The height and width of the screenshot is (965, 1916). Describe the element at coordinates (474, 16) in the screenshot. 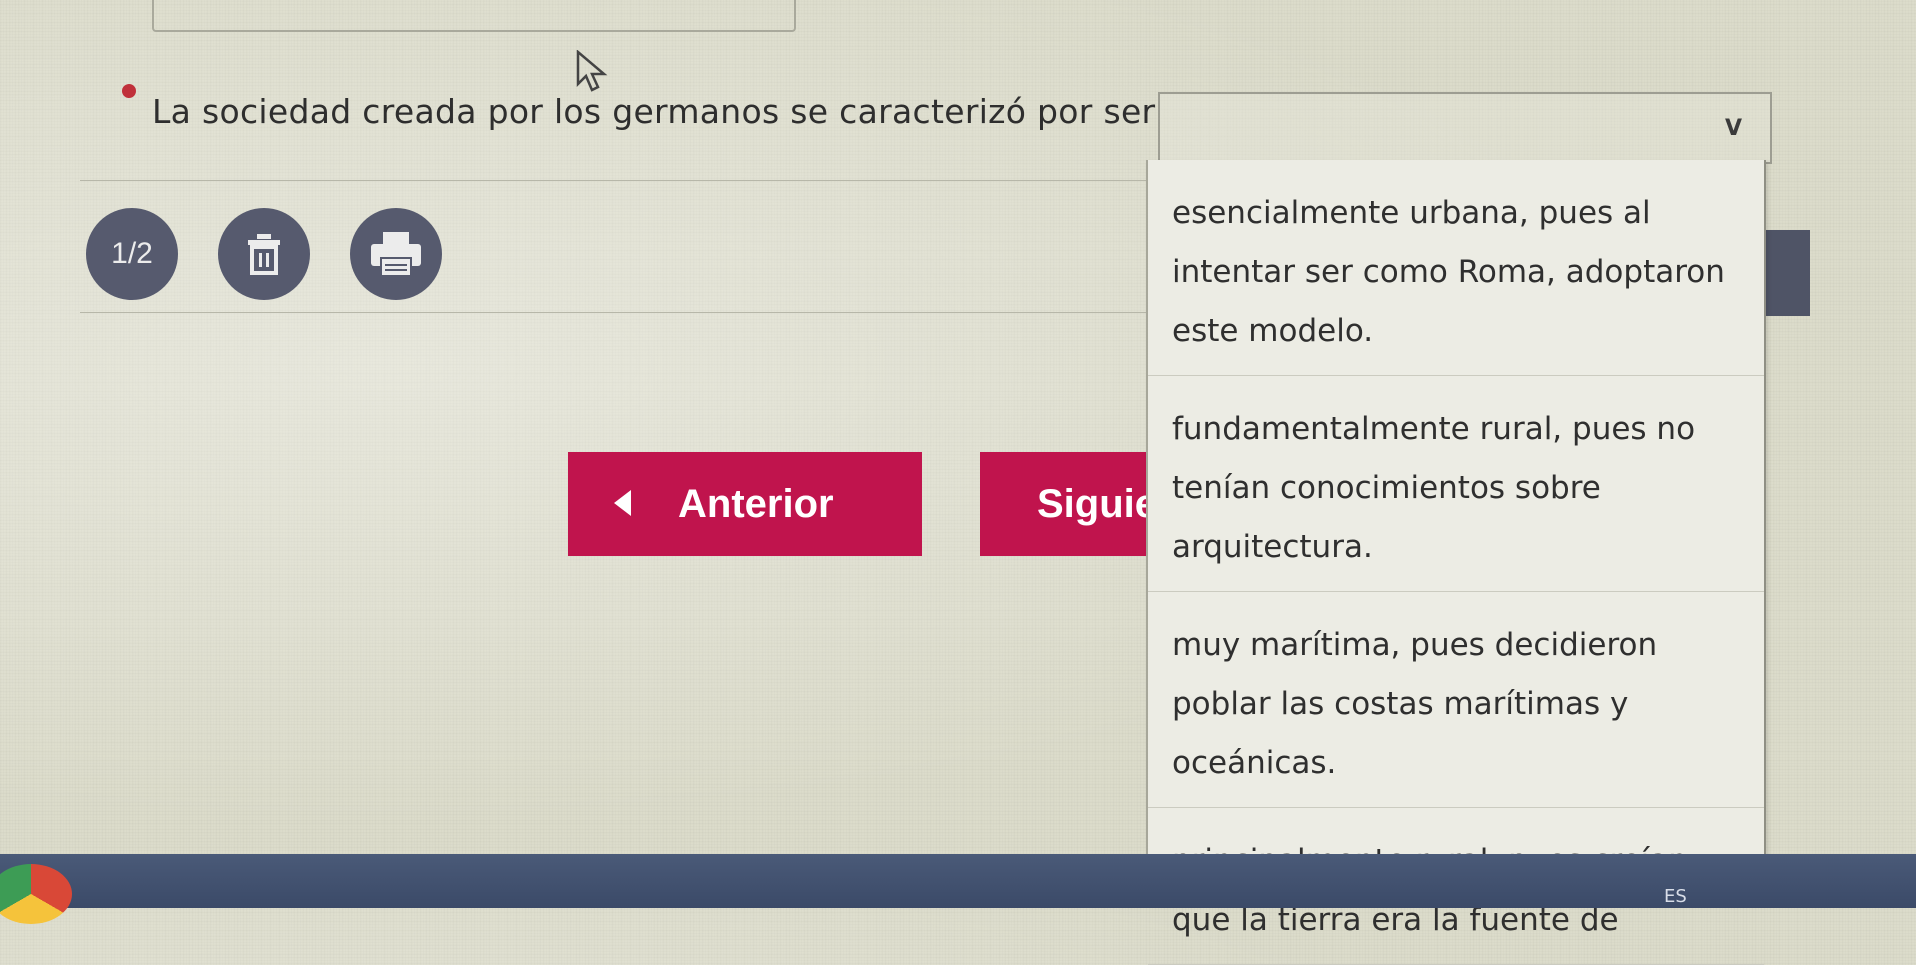

I see `previous-answer-field` at that location.